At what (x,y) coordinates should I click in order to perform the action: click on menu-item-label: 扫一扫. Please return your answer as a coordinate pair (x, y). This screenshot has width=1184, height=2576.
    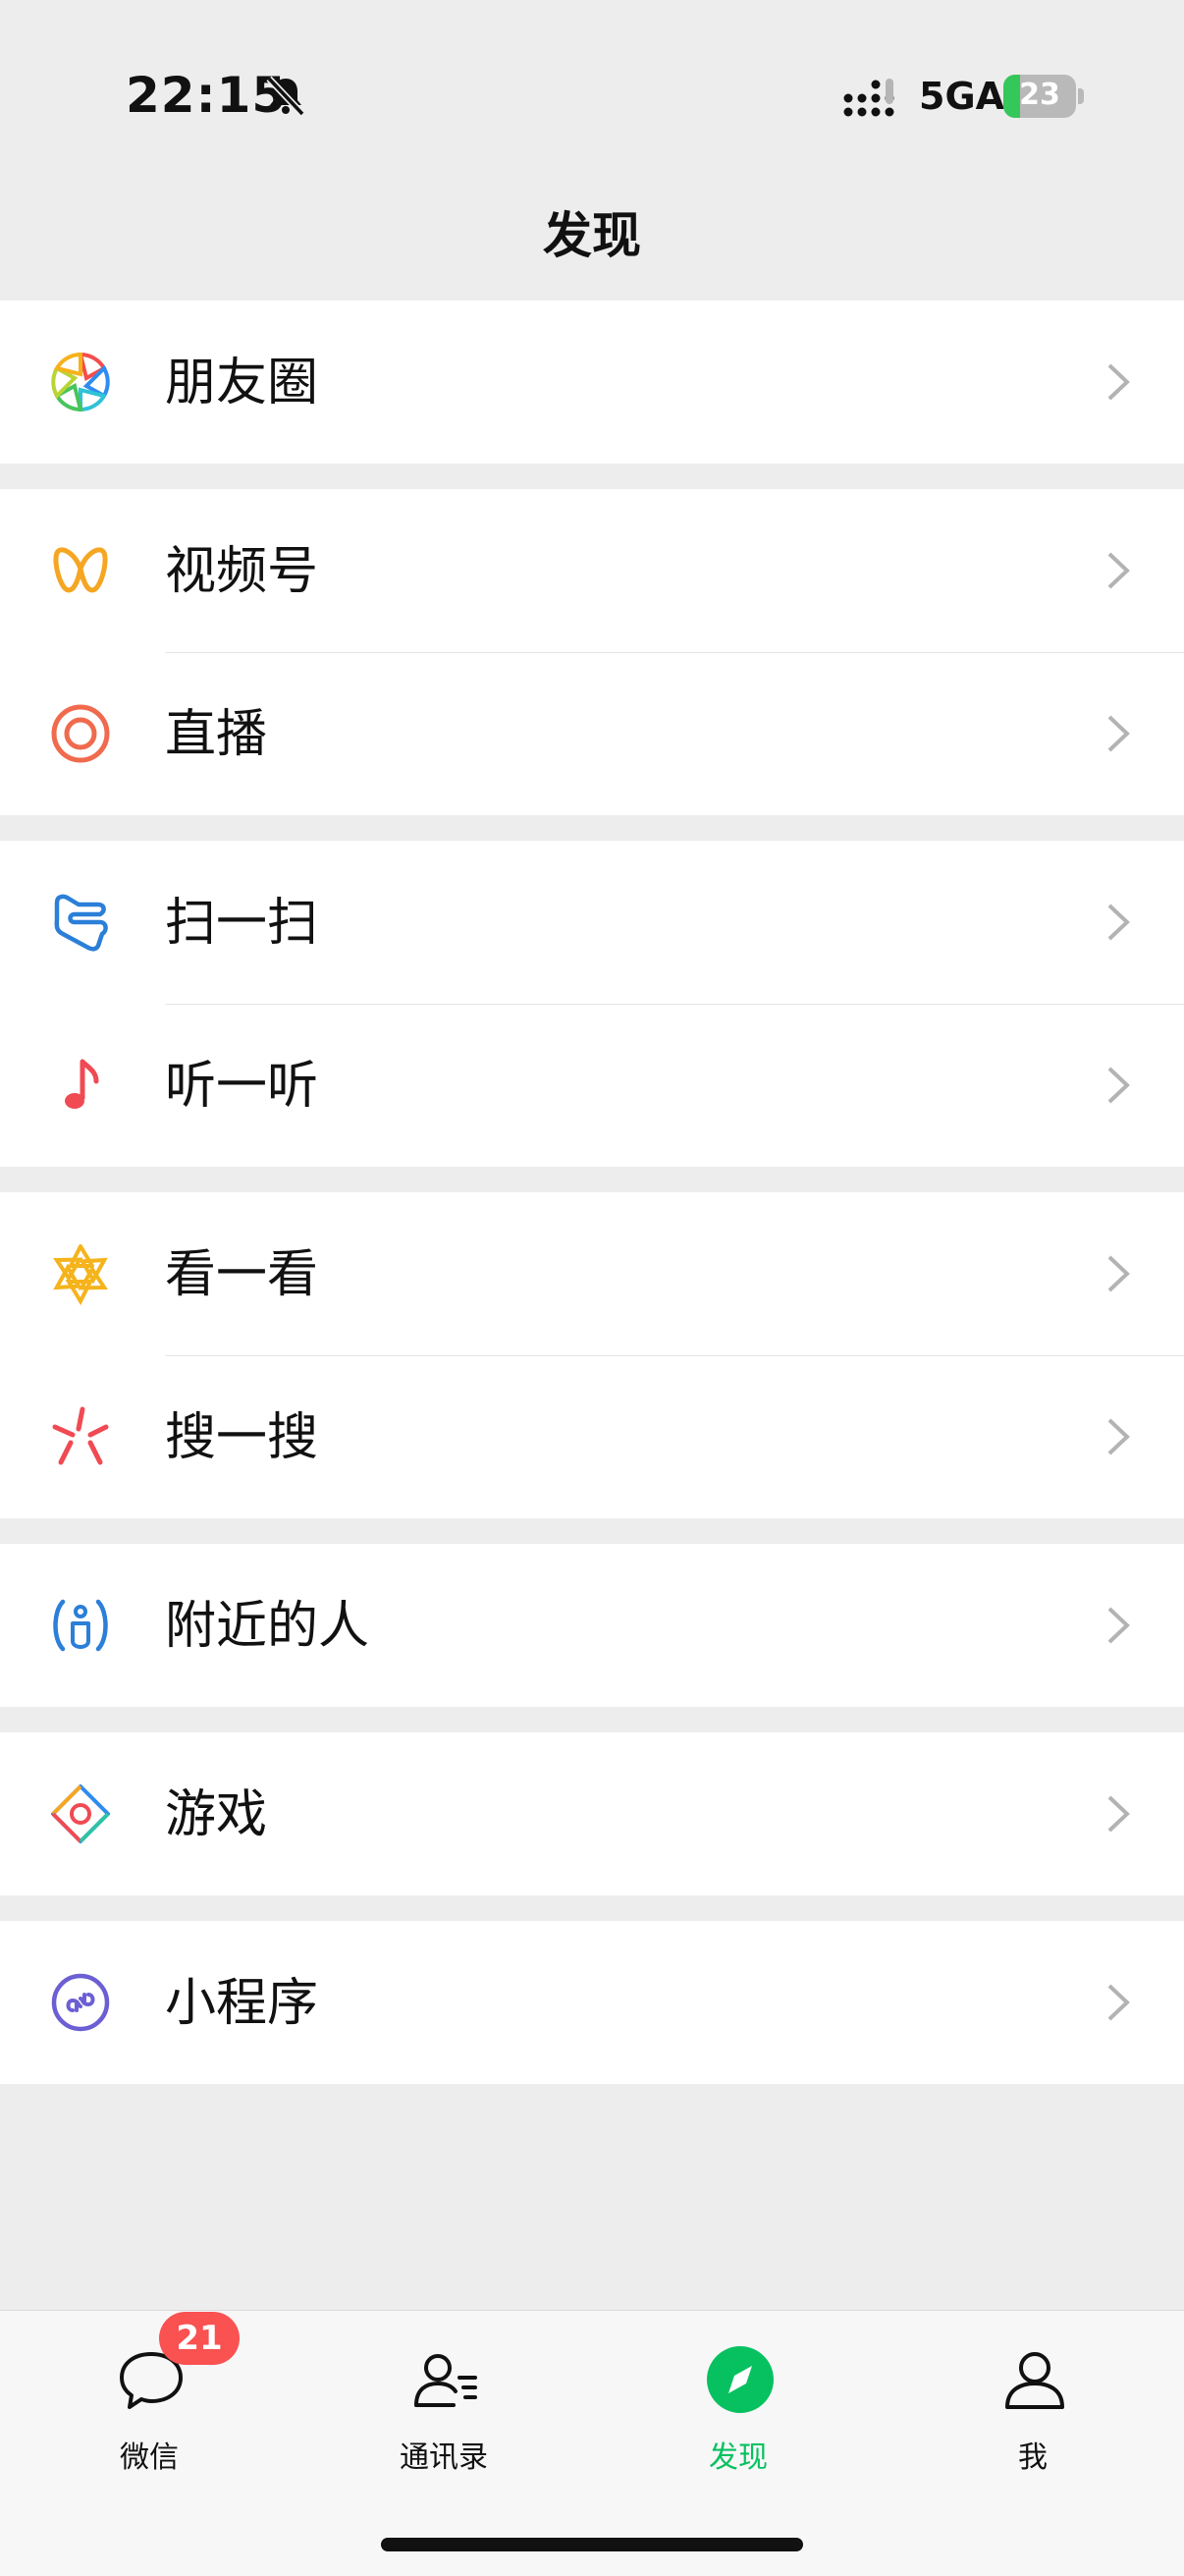
    Looking at the image, I should click on (242, 923).